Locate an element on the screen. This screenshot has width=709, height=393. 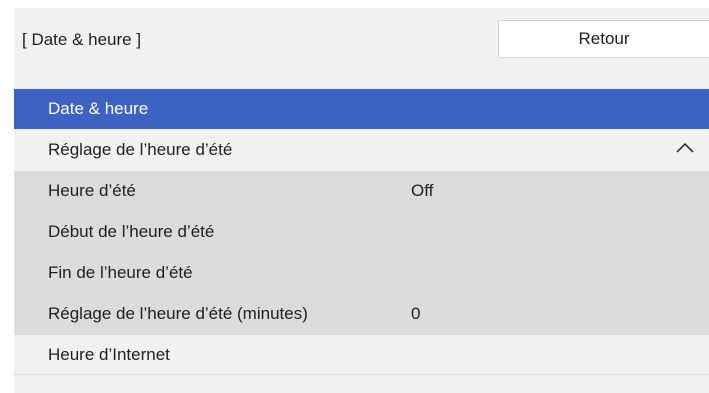
menu-item-date-heure: Date & heure is located at coordinates (361, 109).